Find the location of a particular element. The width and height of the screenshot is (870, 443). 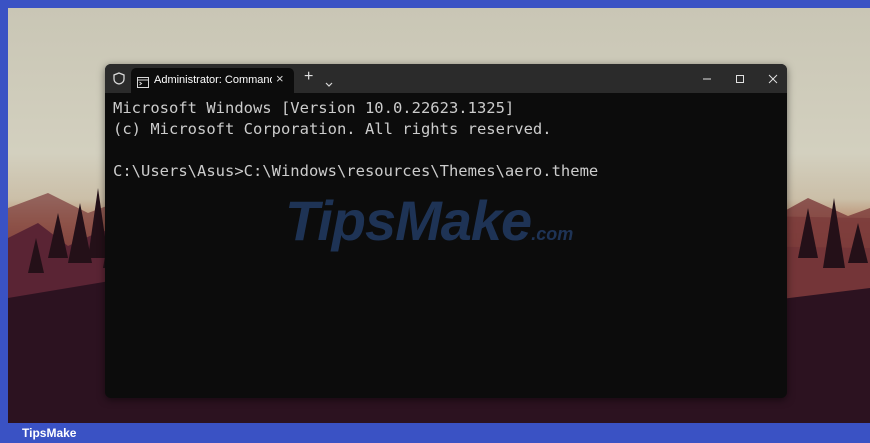

maximize-icon is located at coordinates (740, 79).